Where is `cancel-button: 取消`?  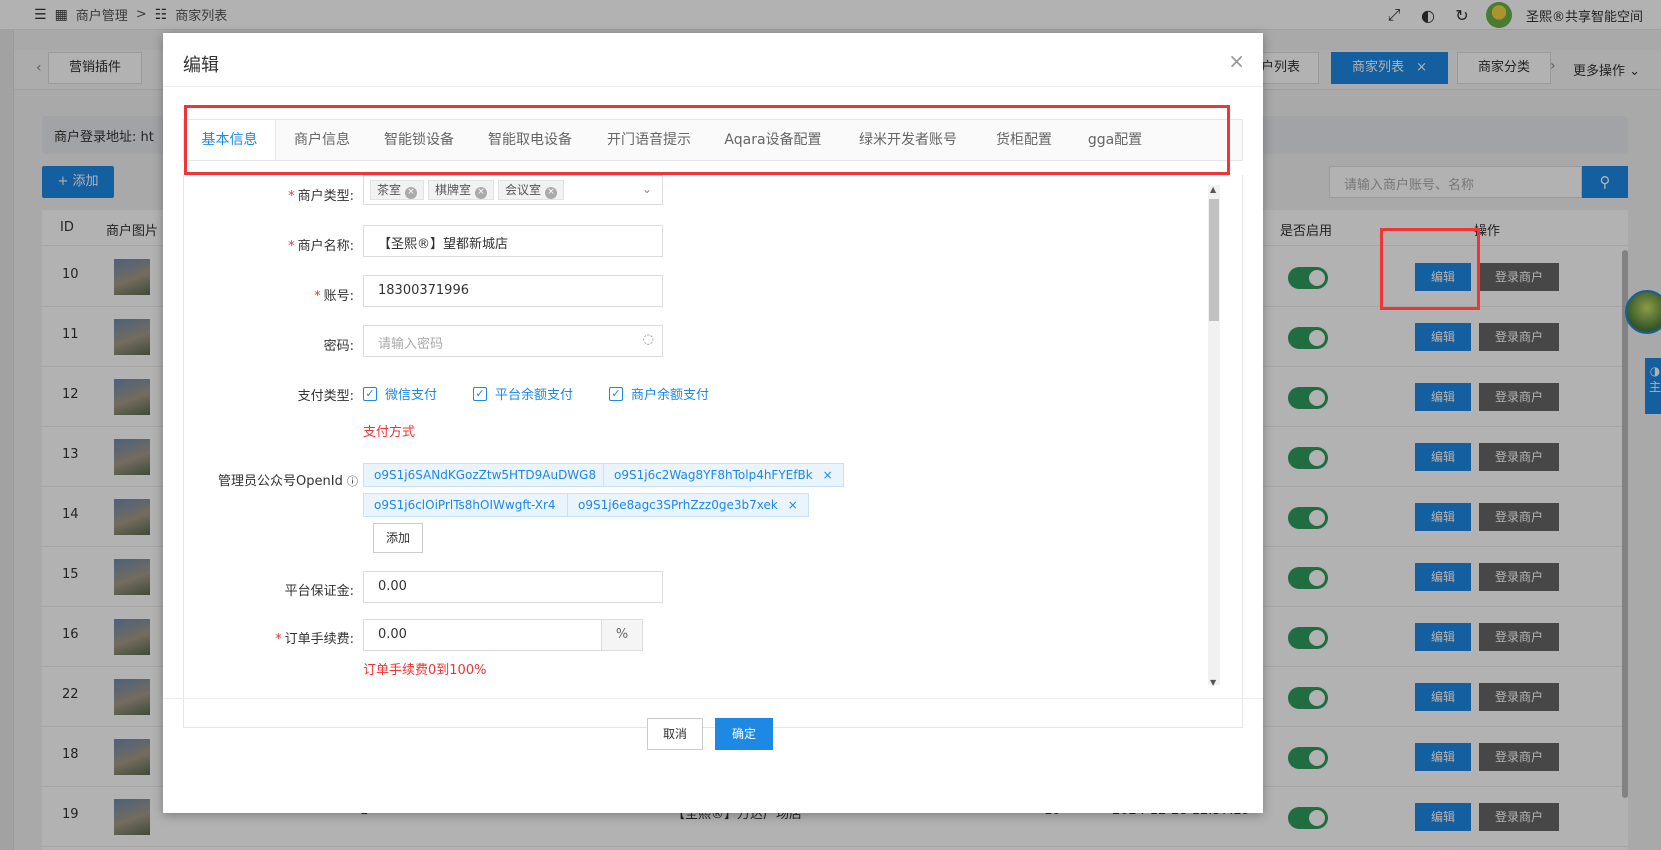
cancel-button: 取消 is located at coordinates (675, 734).